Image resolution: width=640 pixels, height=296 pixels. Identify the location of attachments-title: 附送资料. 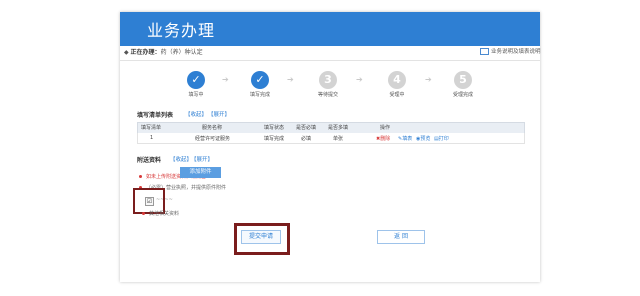
(149, 160).